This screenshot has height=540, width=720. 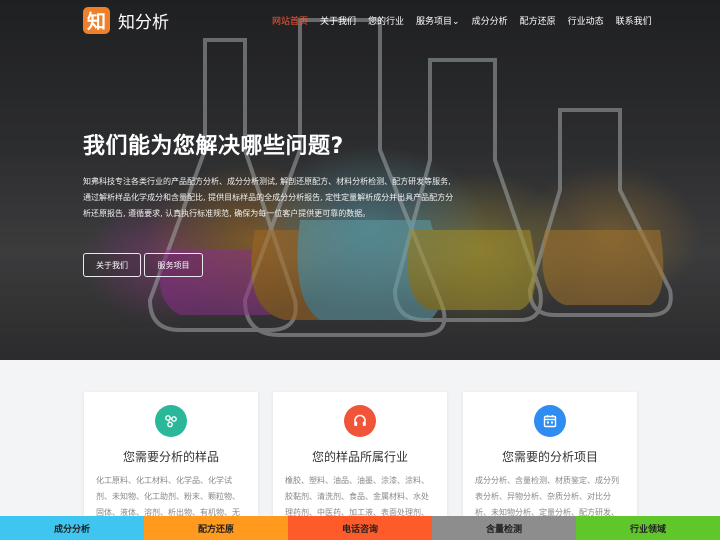 I want to click on nav-item-about: 关于我们, so click(x=338, y=20).